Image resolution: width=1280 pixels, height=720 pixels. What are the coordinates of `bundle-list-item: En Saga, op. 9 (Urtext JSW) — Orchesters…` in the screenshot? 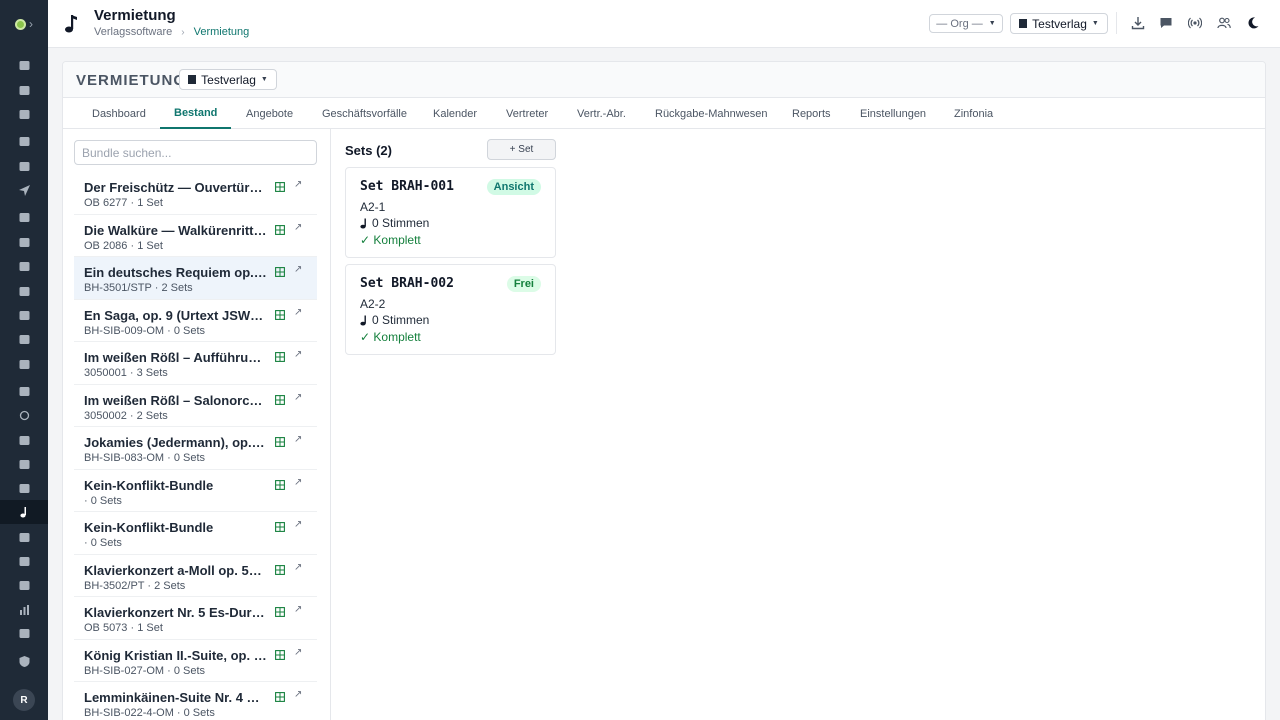 It's located at (195, 321).